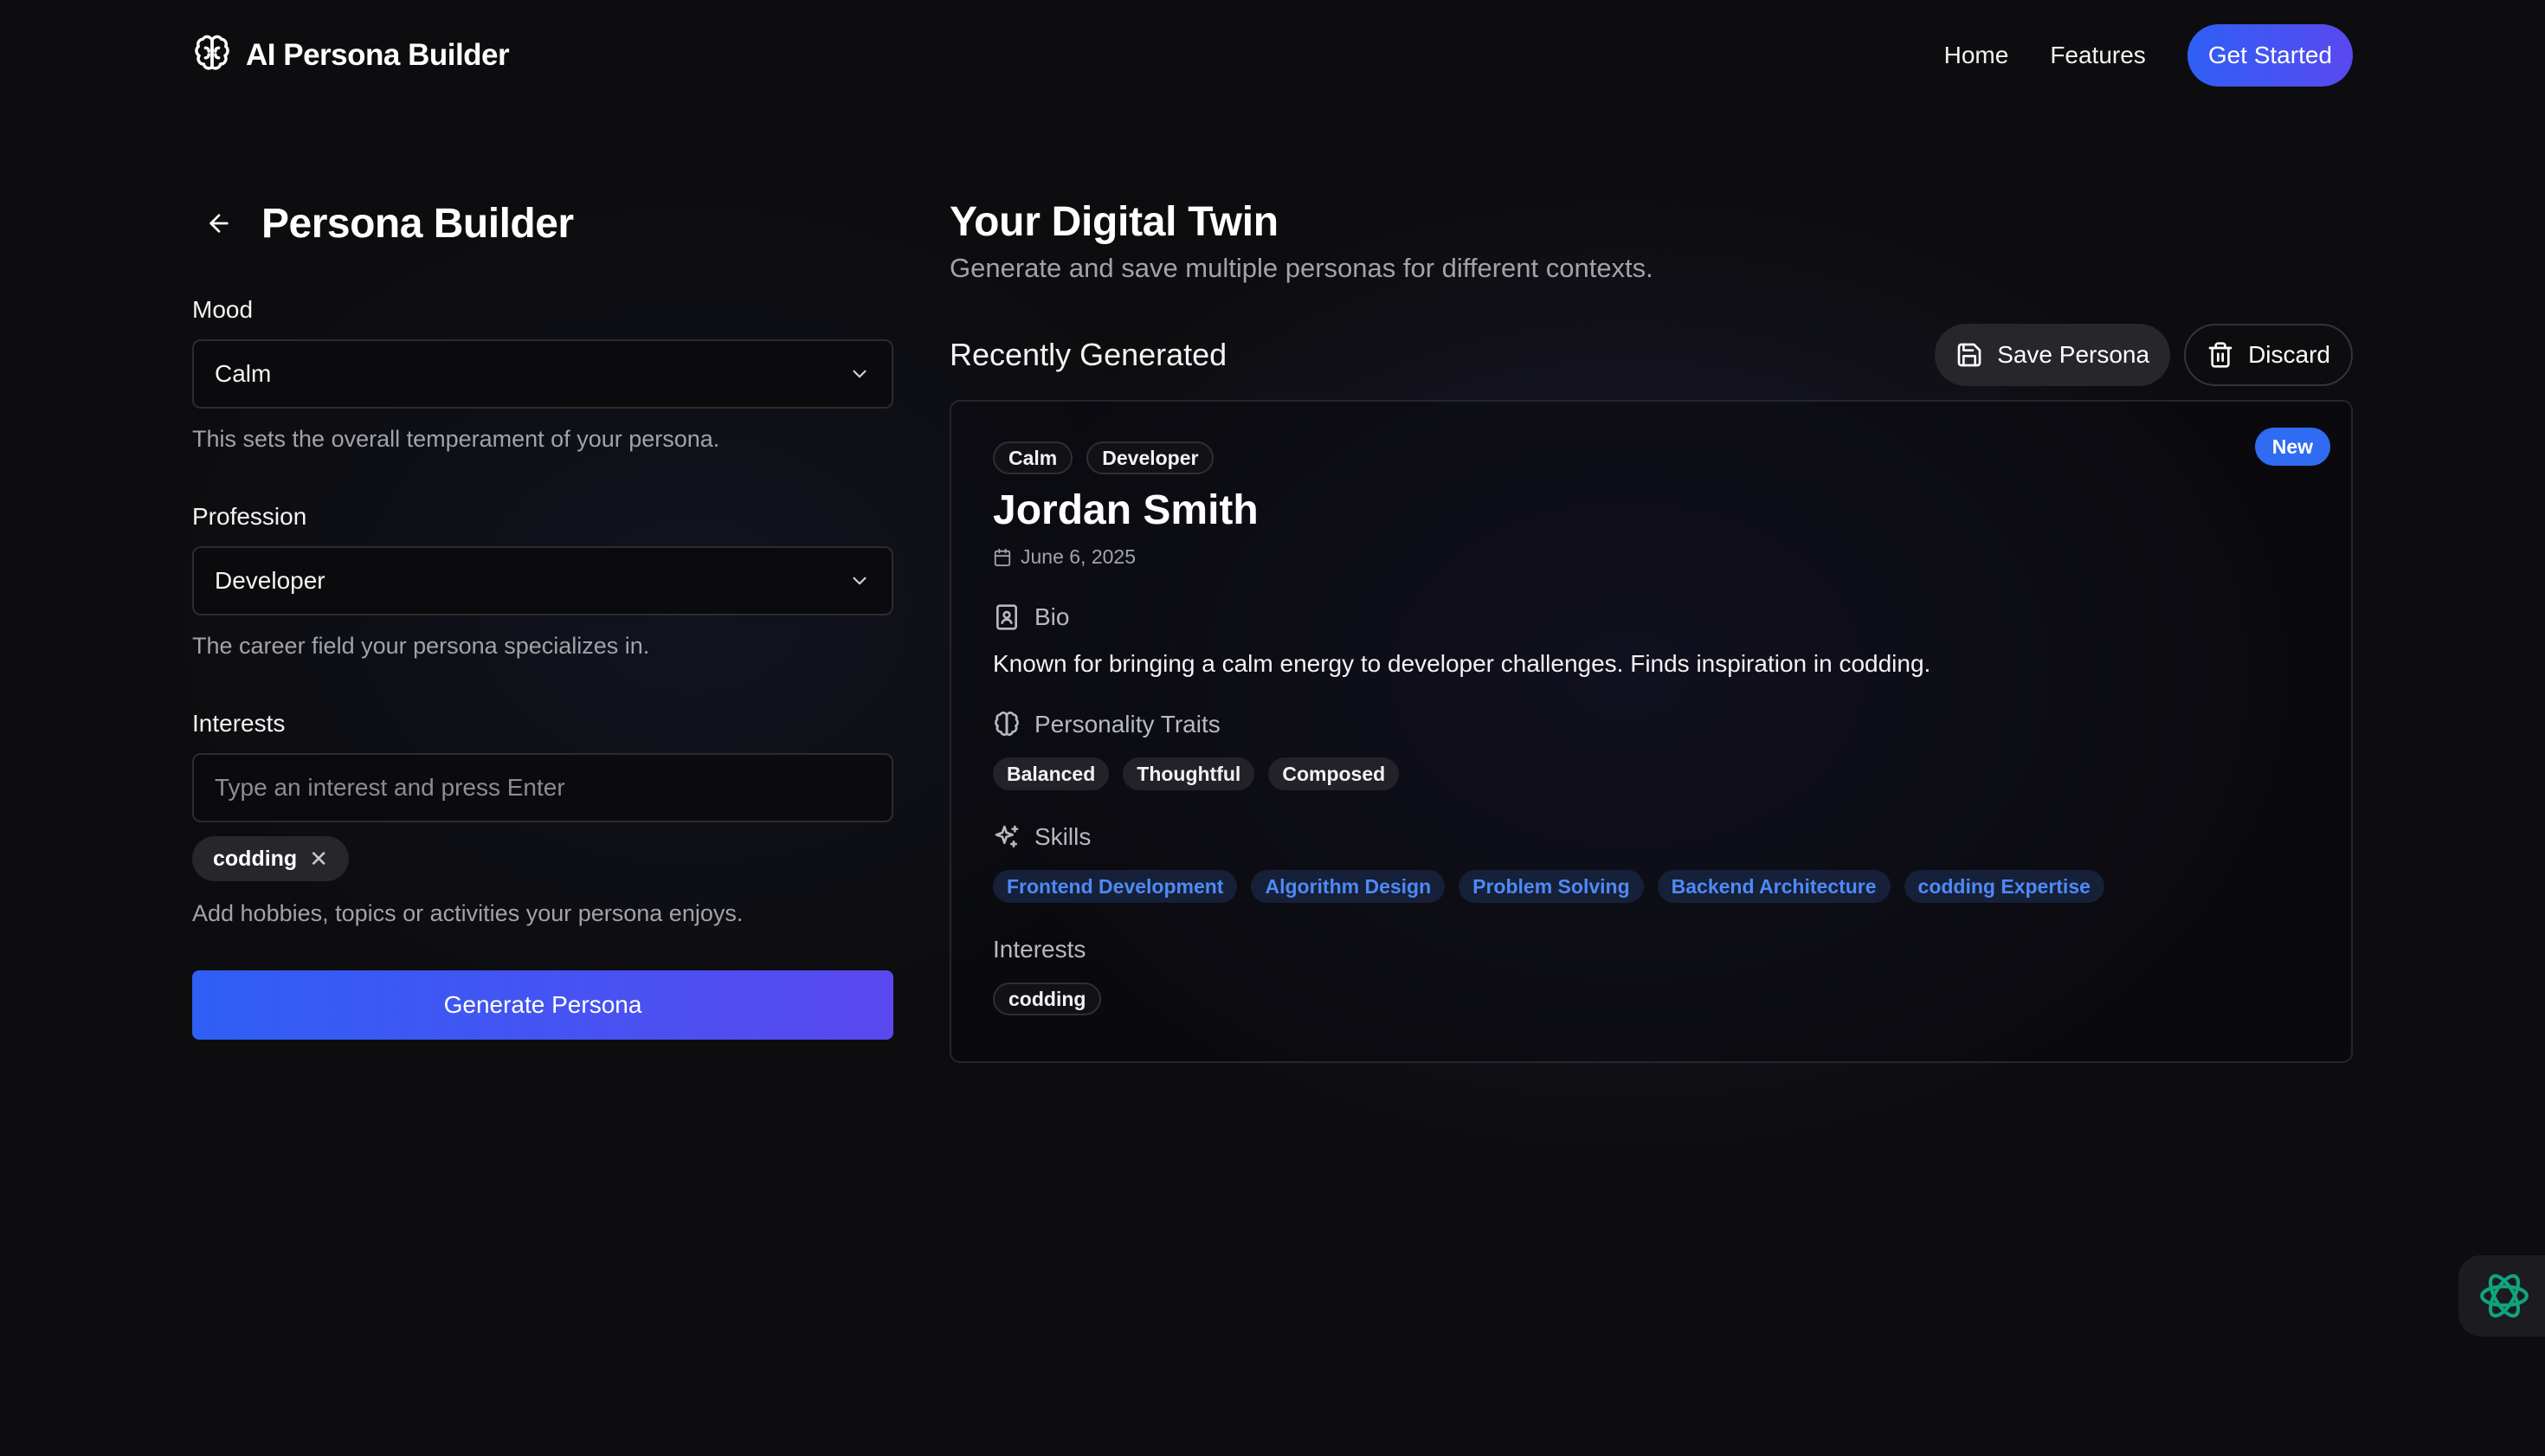 The image size is (2545, 1456). I want to click on interests-section-label: Interests, so click(1039, 949).